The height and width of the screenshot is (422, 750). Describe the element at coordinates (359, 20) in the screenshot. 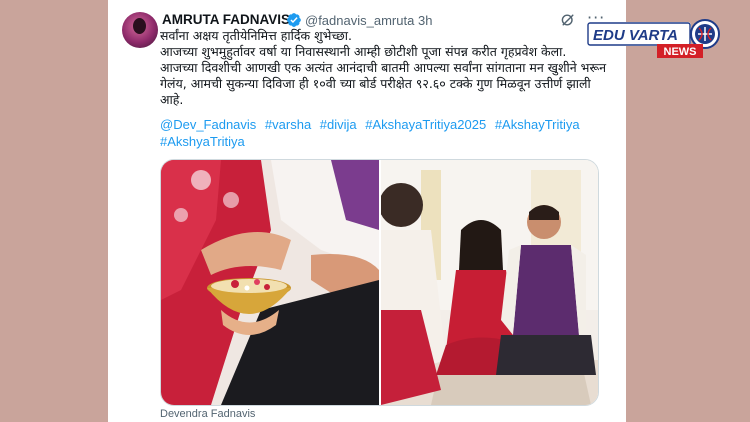

I see `author-handle: @fadnavis_amruta` at that location.